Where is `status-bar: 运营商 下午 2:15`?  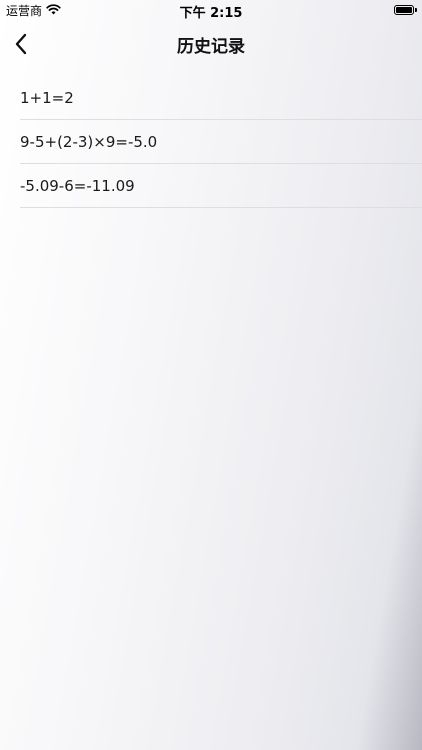 status-bar: 运营商 下午 2:15 is located at coordinates (211, 11).